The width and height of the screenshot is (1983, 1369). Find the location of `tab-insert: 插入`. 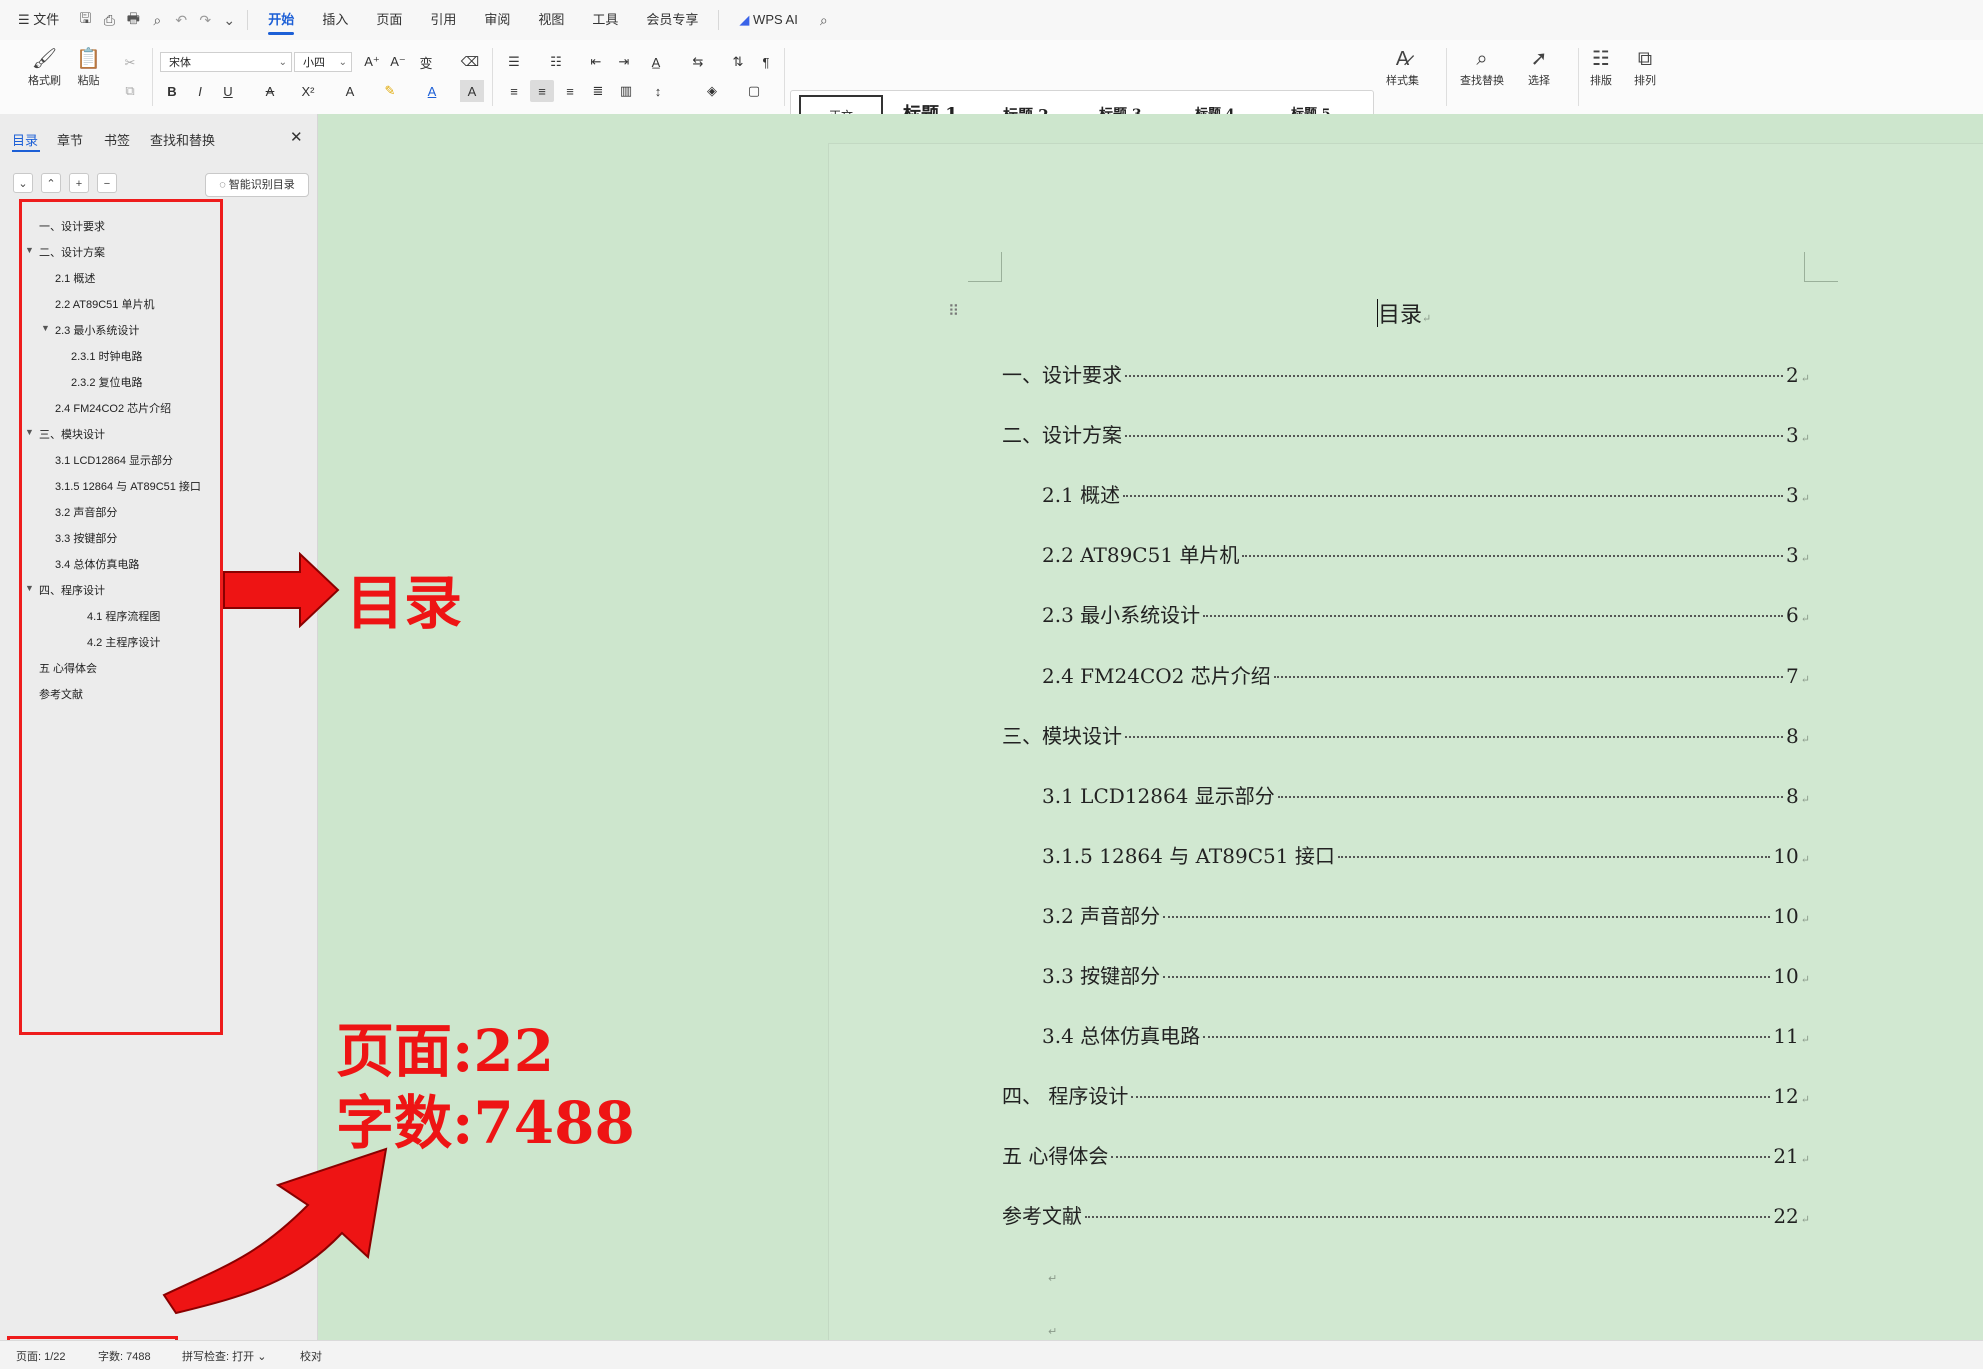

tab-insert: 插入 is located at coordinates (335, 20).